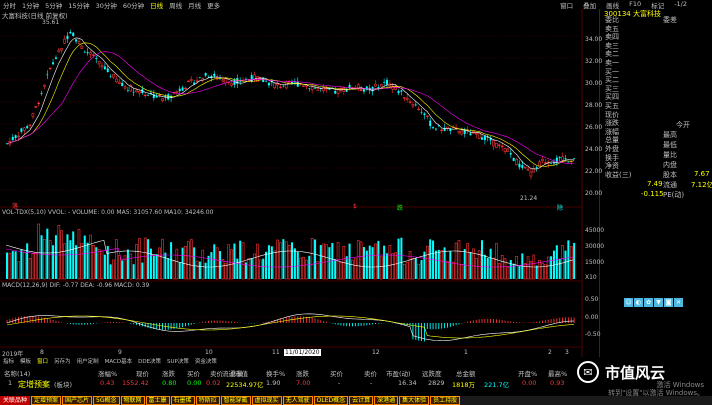 The height and width of the screenshot is (405, 712). Describe the element at coordinates (266, 400) in the screenshot. I see `sector-tab: 虚拟现实` at that location.